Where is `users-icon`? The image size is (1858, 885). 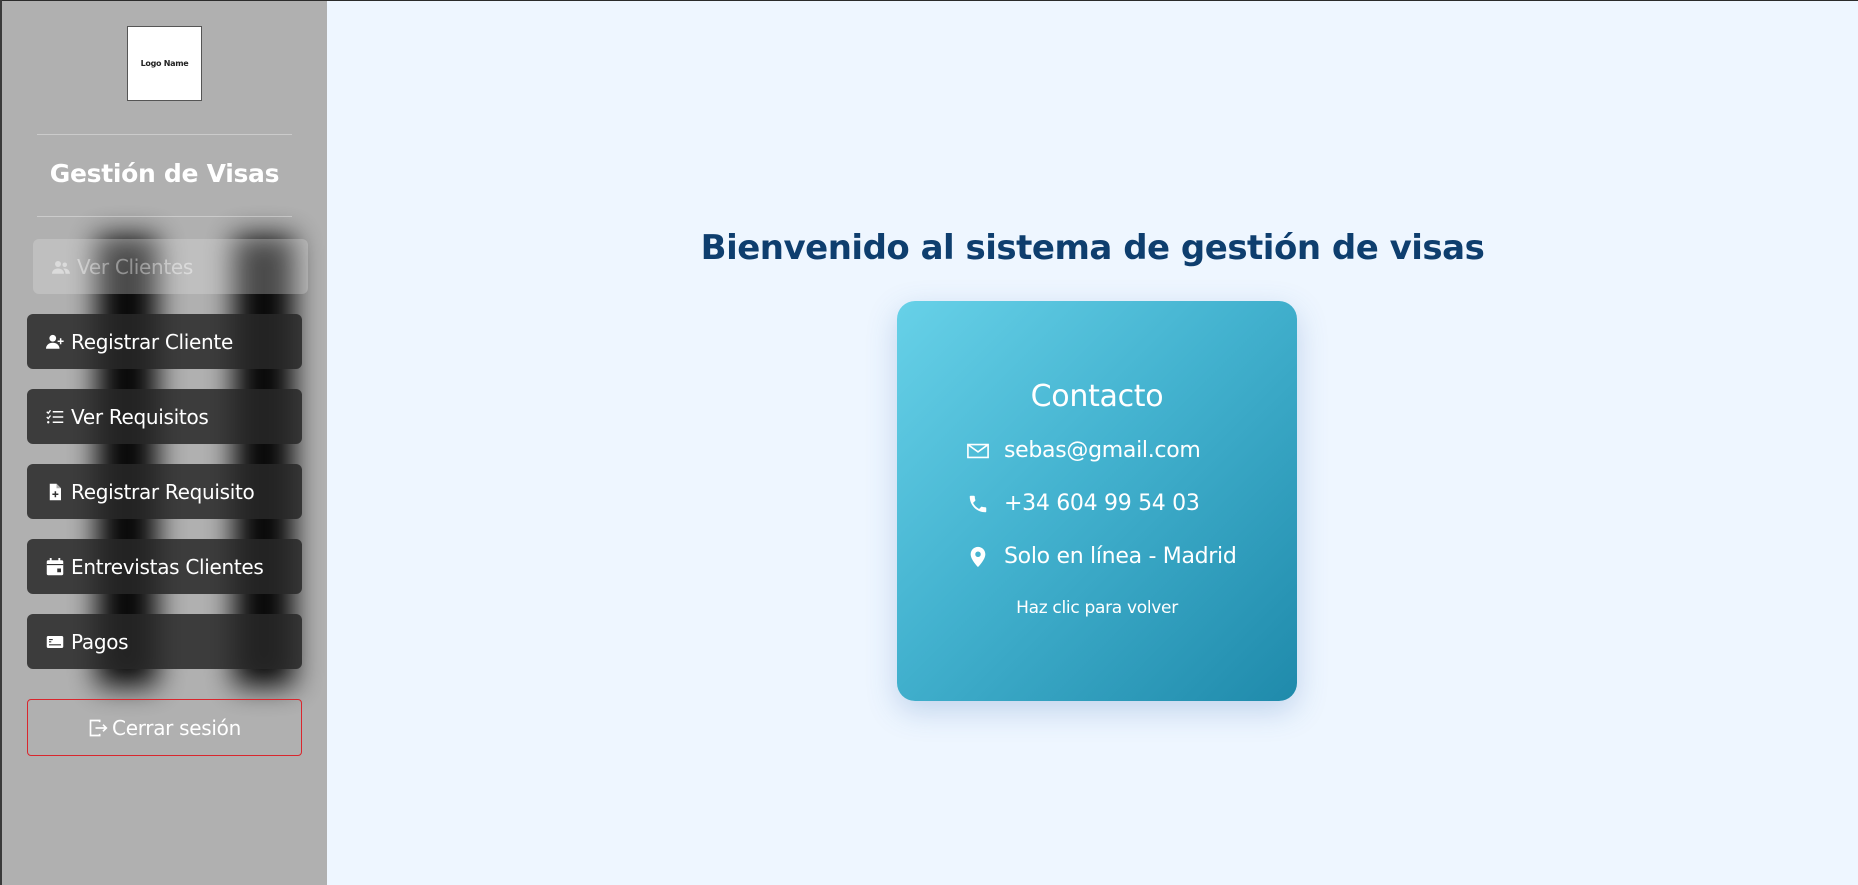 users-icon is located at coordinates (61, 267).